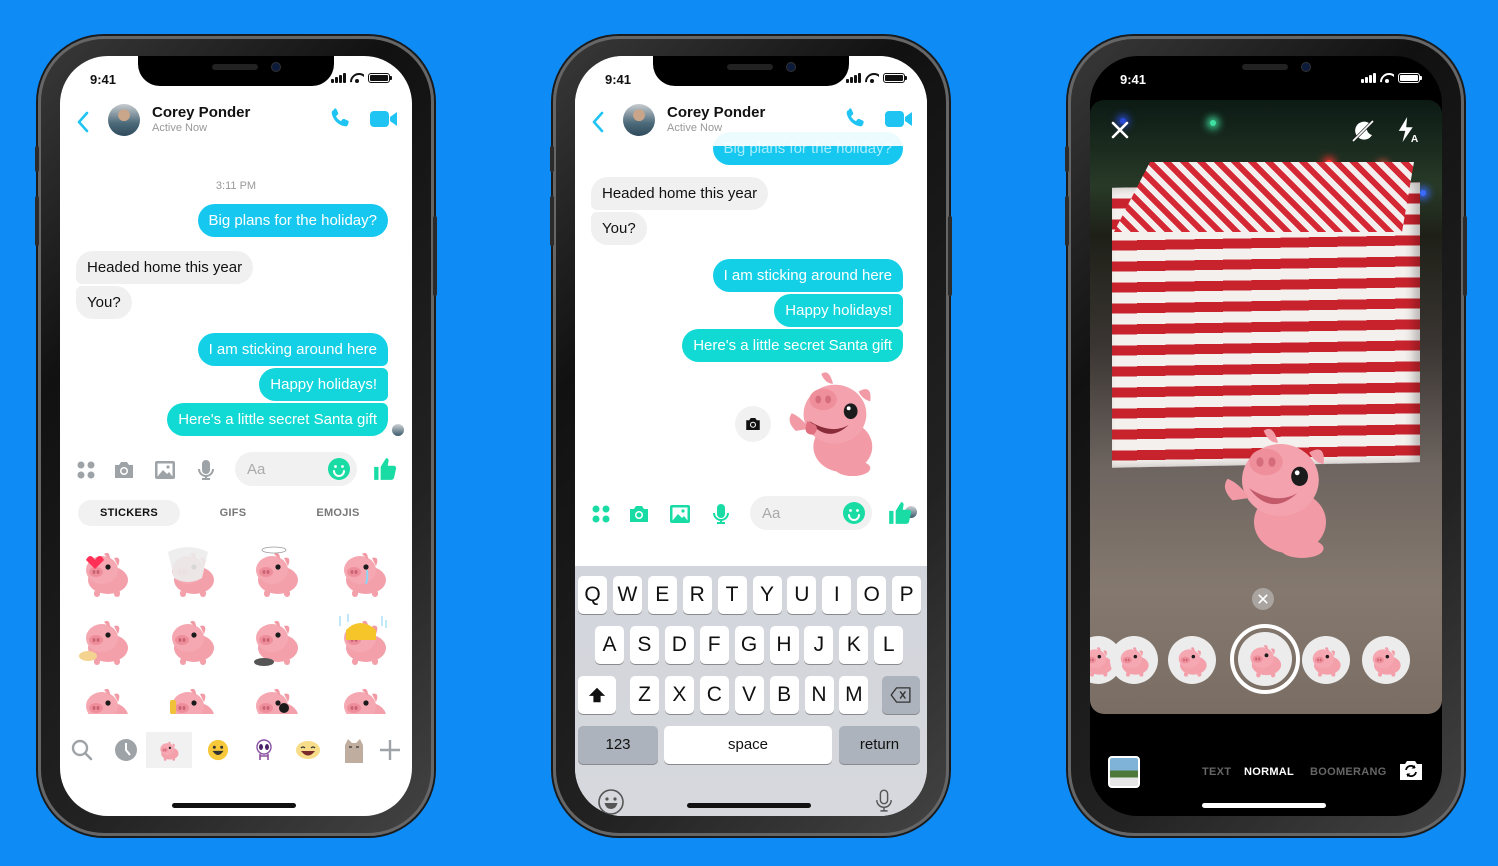 This screenshot has height=866, width=1498. What do you see at coordinates (879, 745) in the screenshot?
I see `return-key: return` at bounding box center [879, 745].